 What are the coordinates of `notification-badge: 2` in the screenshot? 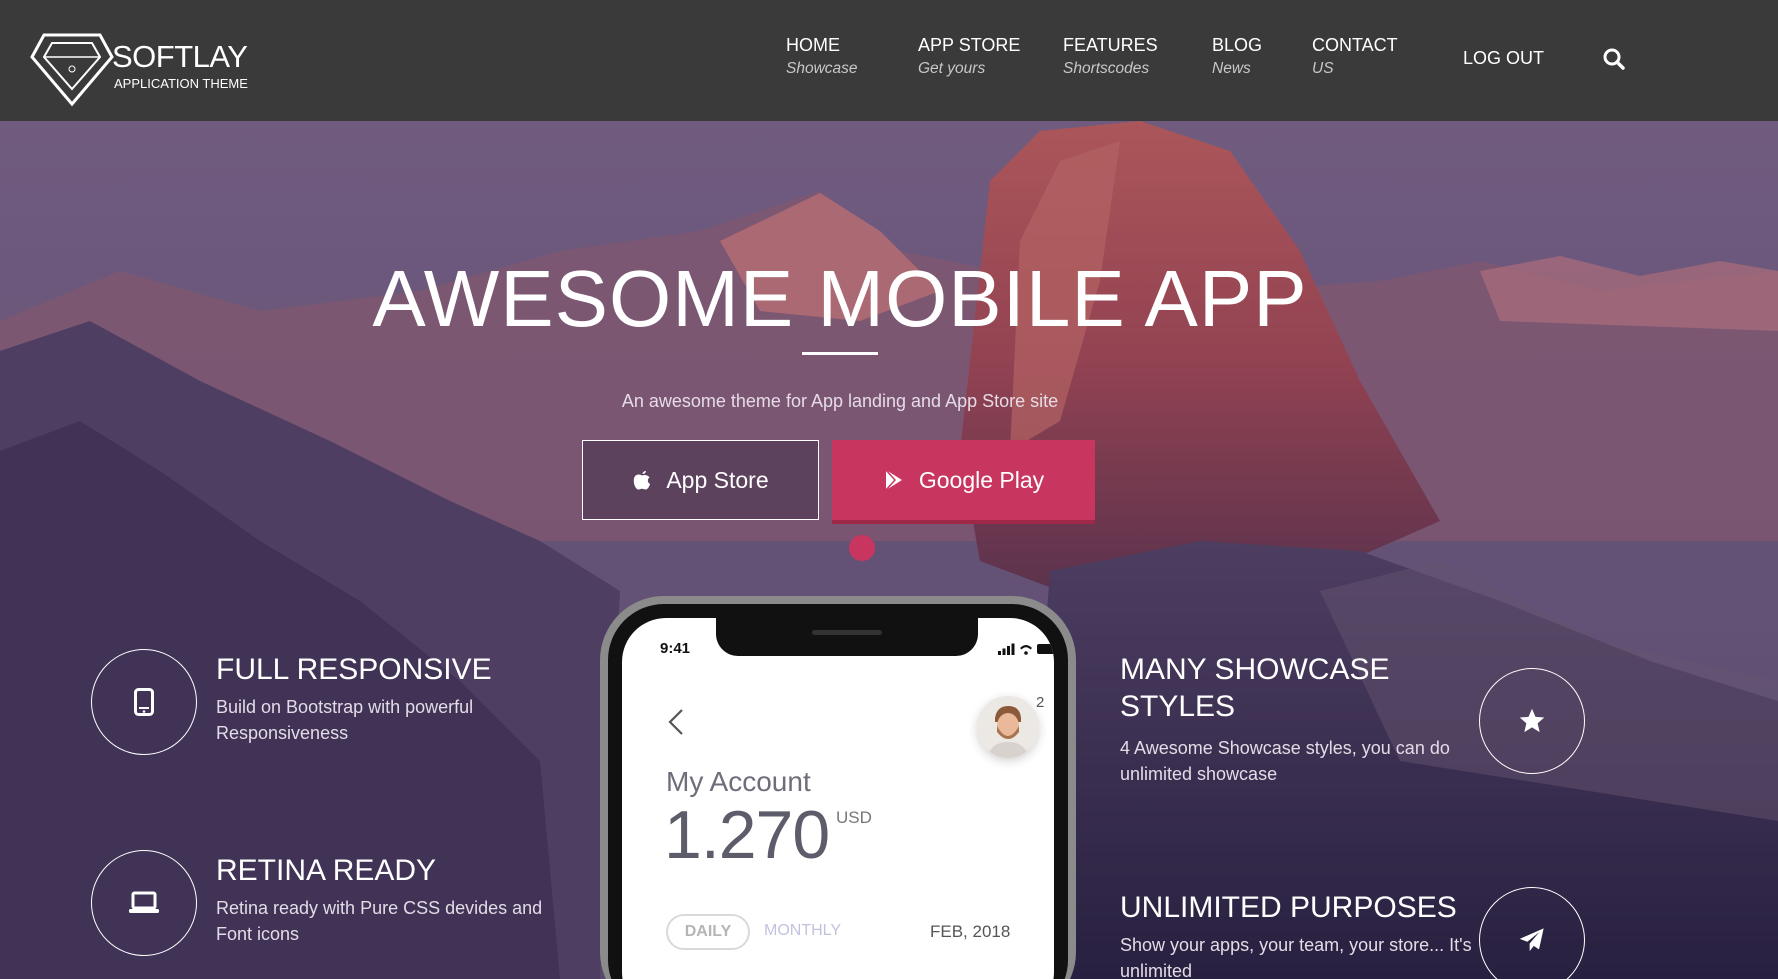 It's located at (1040, 702).